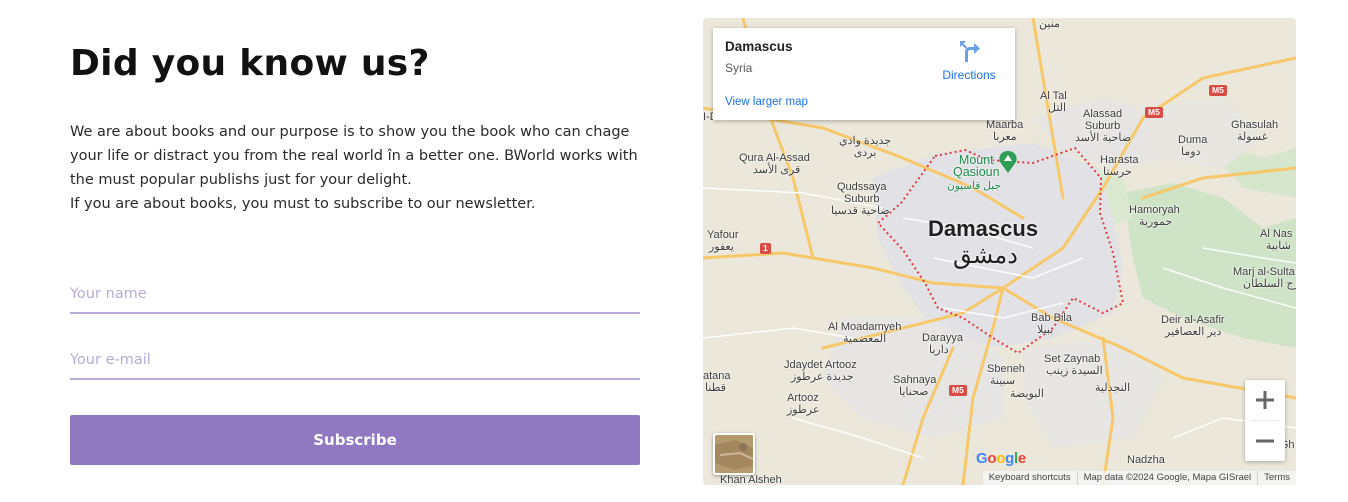 The height and width of the screenshot is (502, 1348). What do you see at coordinates (1167, 478) in the screenshot?
I see `map-data-credit: Map data ©2024 Google, Mapa GISrael` at bounding box center [1167, 478].